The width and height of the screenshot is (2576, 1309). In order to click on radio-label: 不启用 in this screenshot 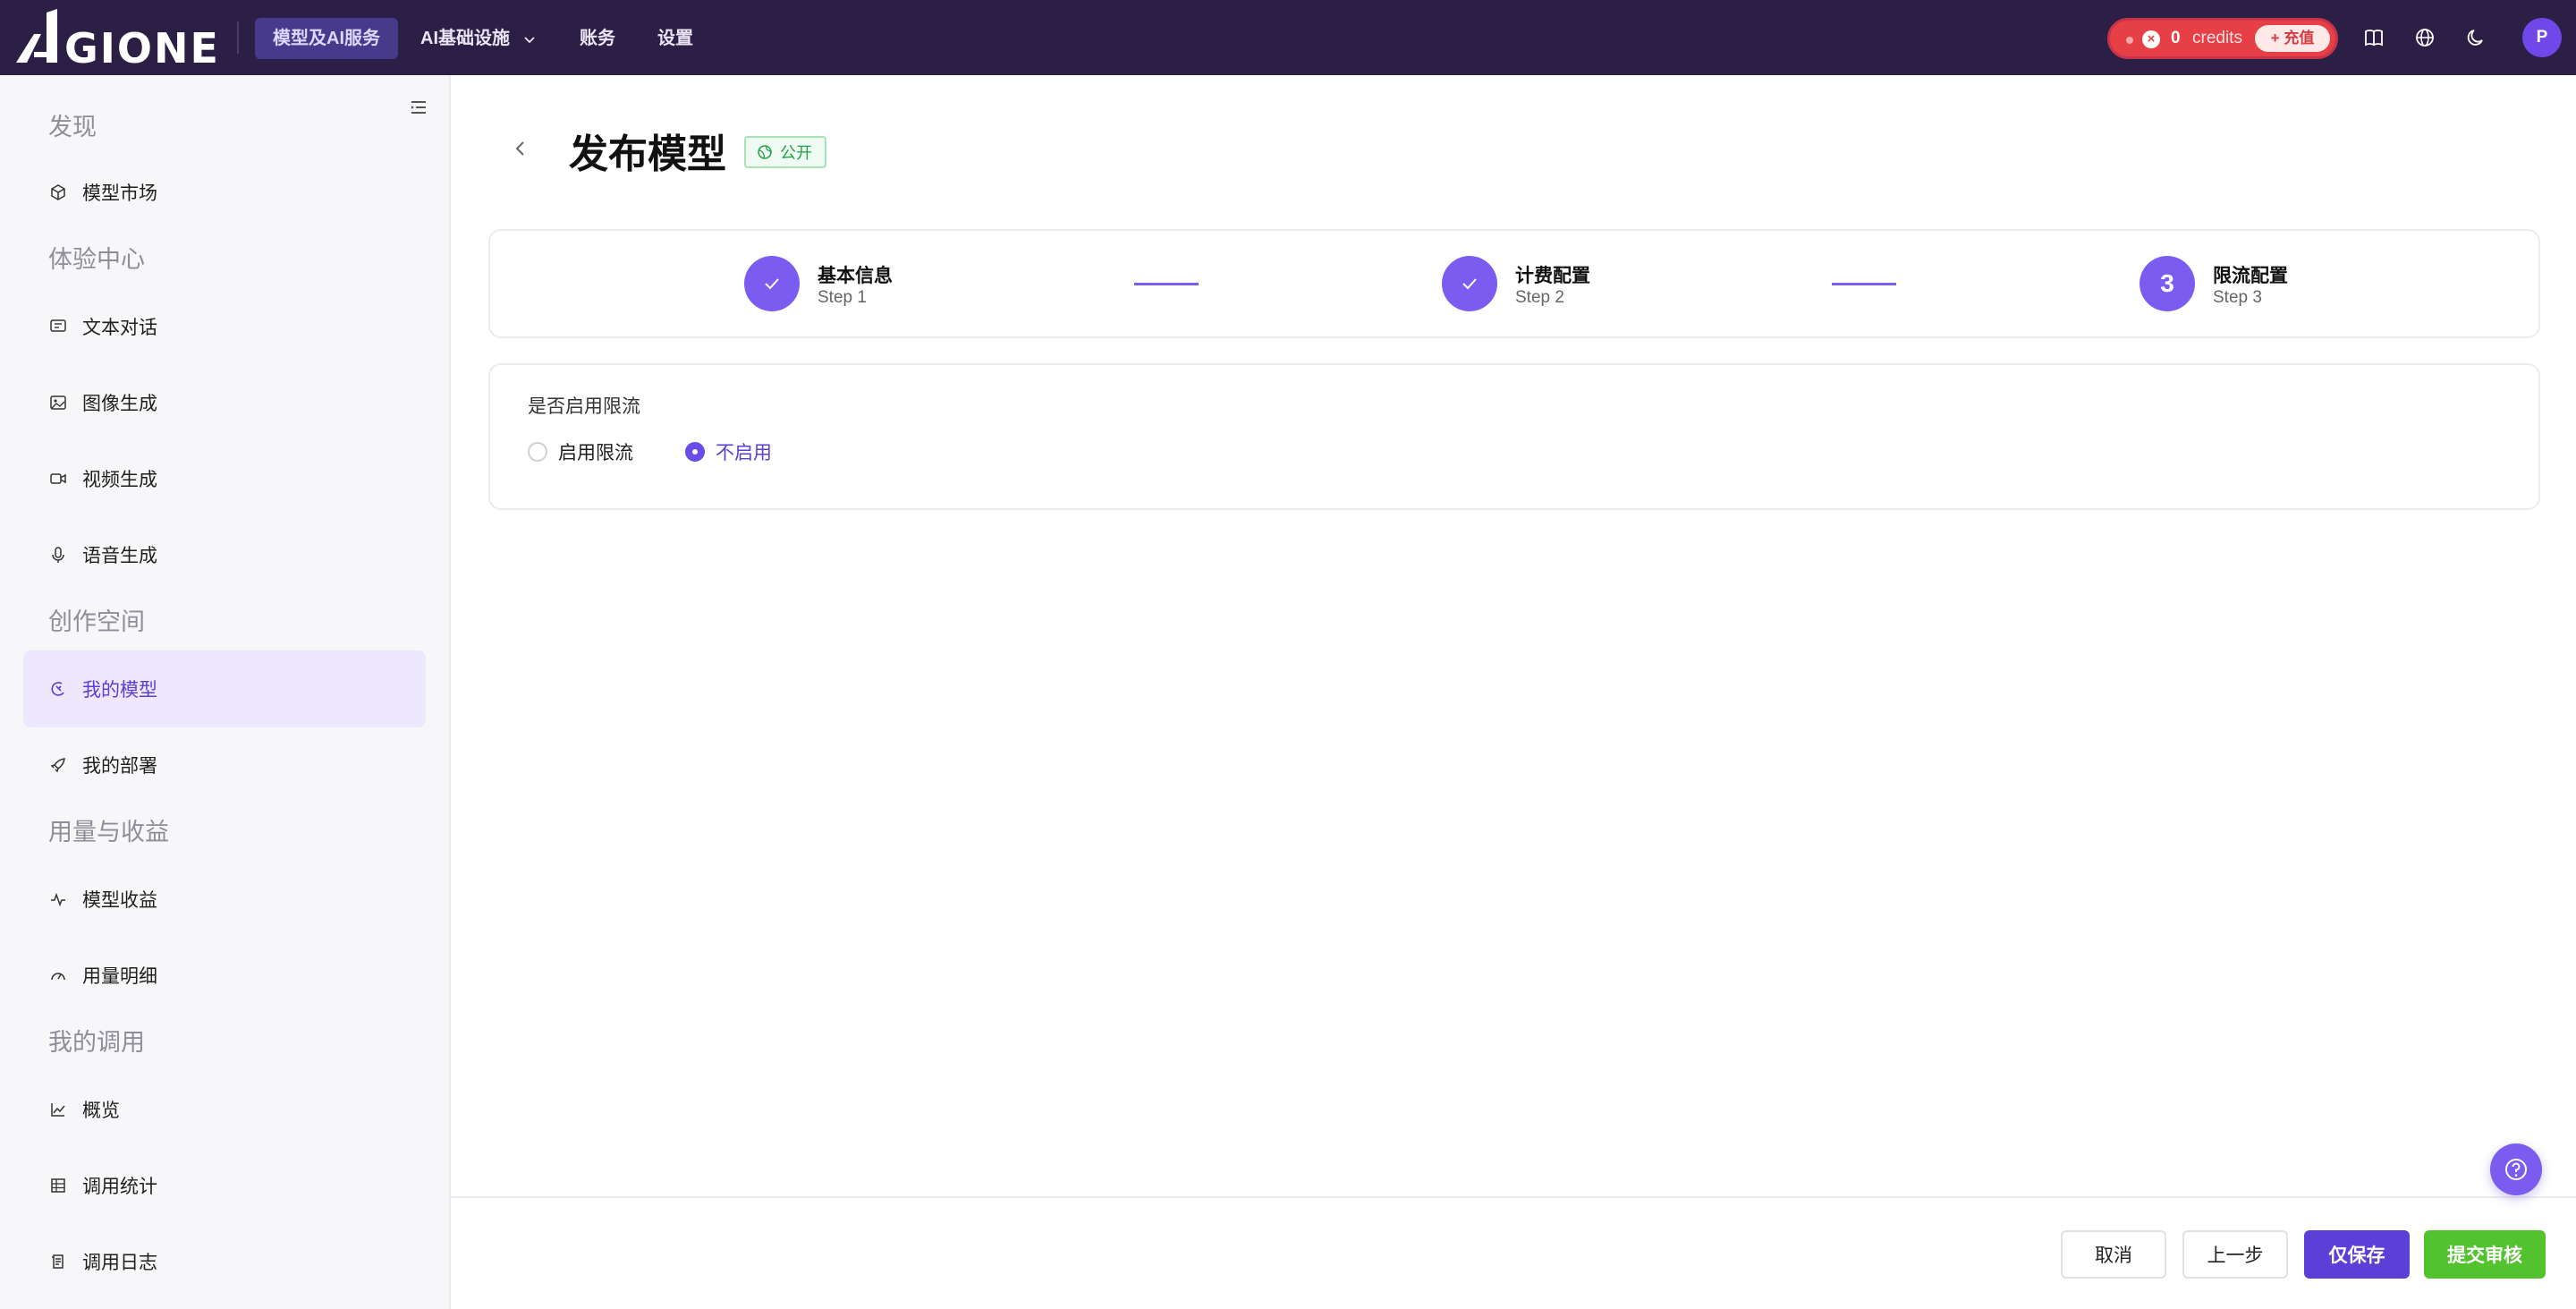, I will do `click(744, 453)`.